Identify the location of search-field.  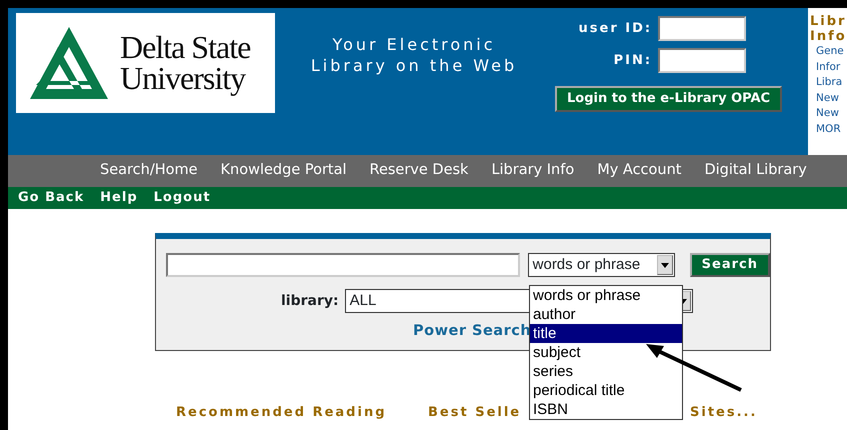
(343, 265).